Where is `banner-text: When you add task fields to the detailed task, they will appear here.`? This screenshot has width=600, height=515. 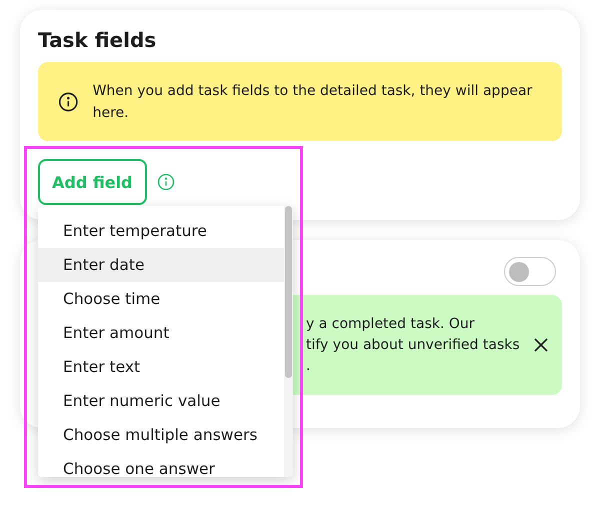 banner-text: When you add task fields to the detailed task, they will appear here. is located at coordinates (313, 102).